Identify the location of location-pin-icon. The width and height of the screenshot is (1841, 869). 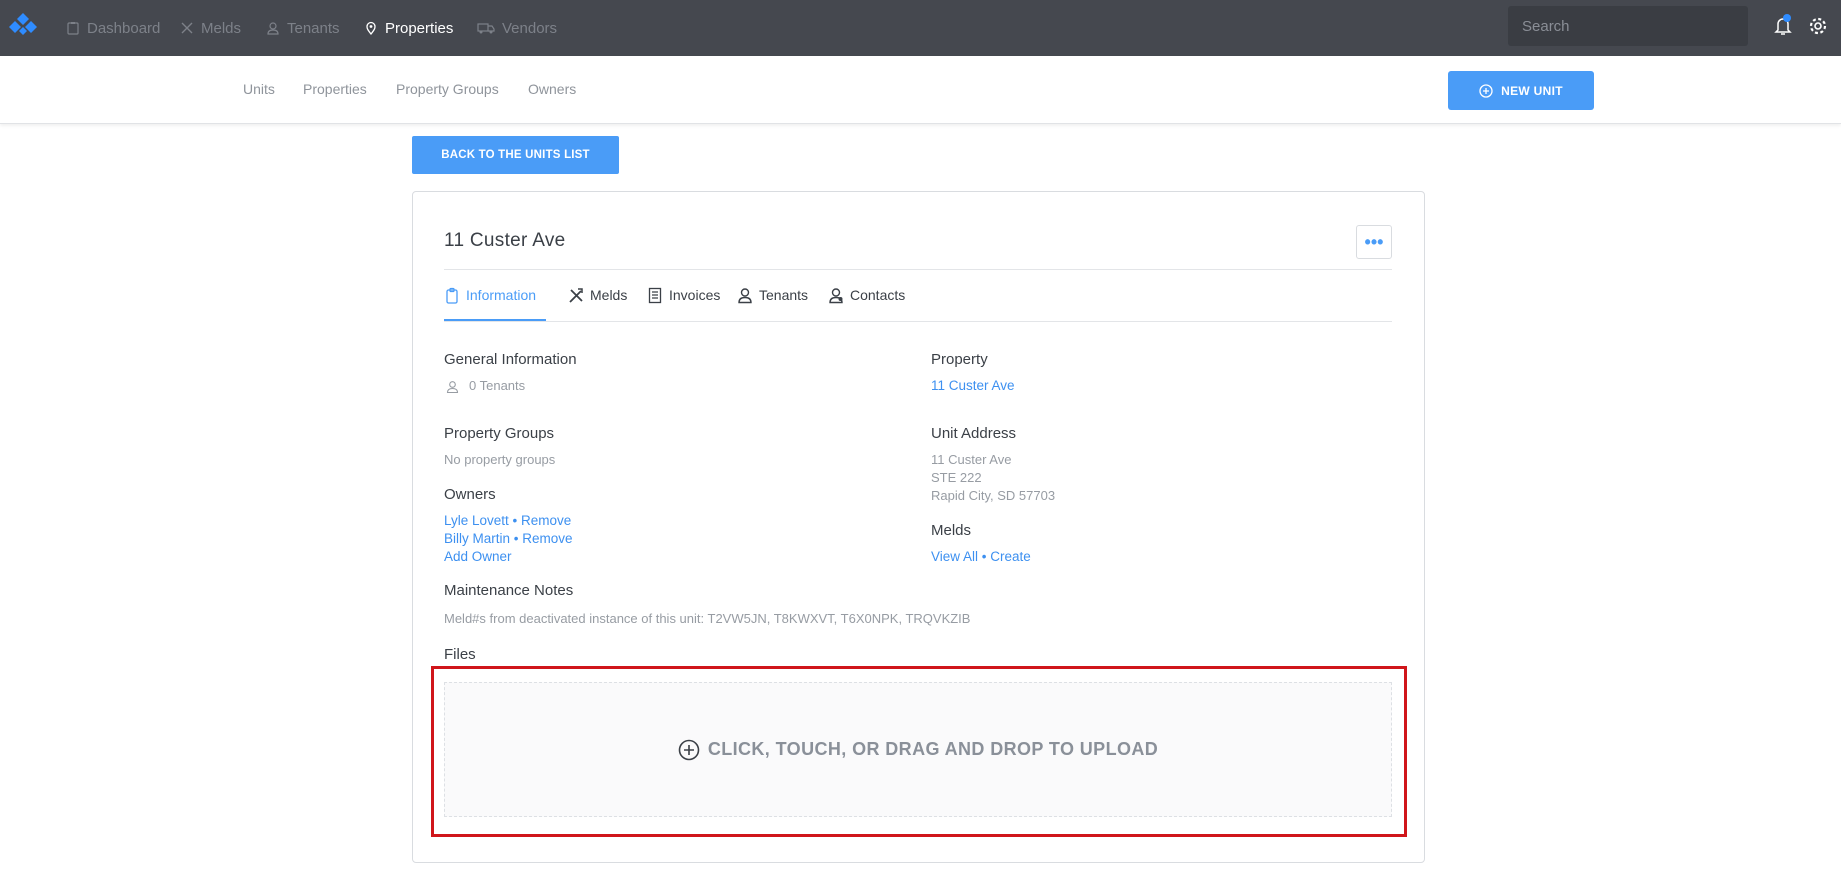
(371, 28).